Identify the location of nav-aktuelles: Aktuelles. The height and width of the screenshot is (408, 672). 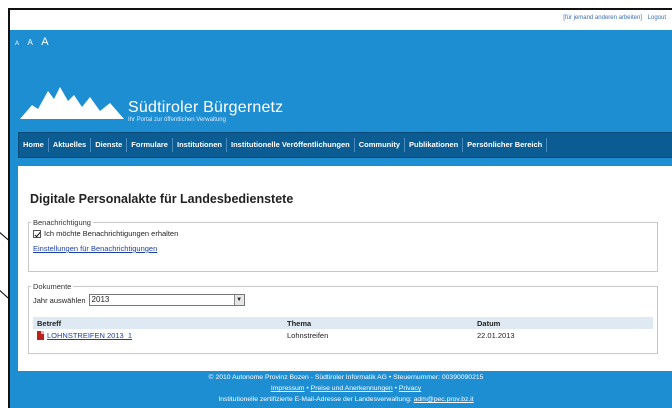
(70, 145).